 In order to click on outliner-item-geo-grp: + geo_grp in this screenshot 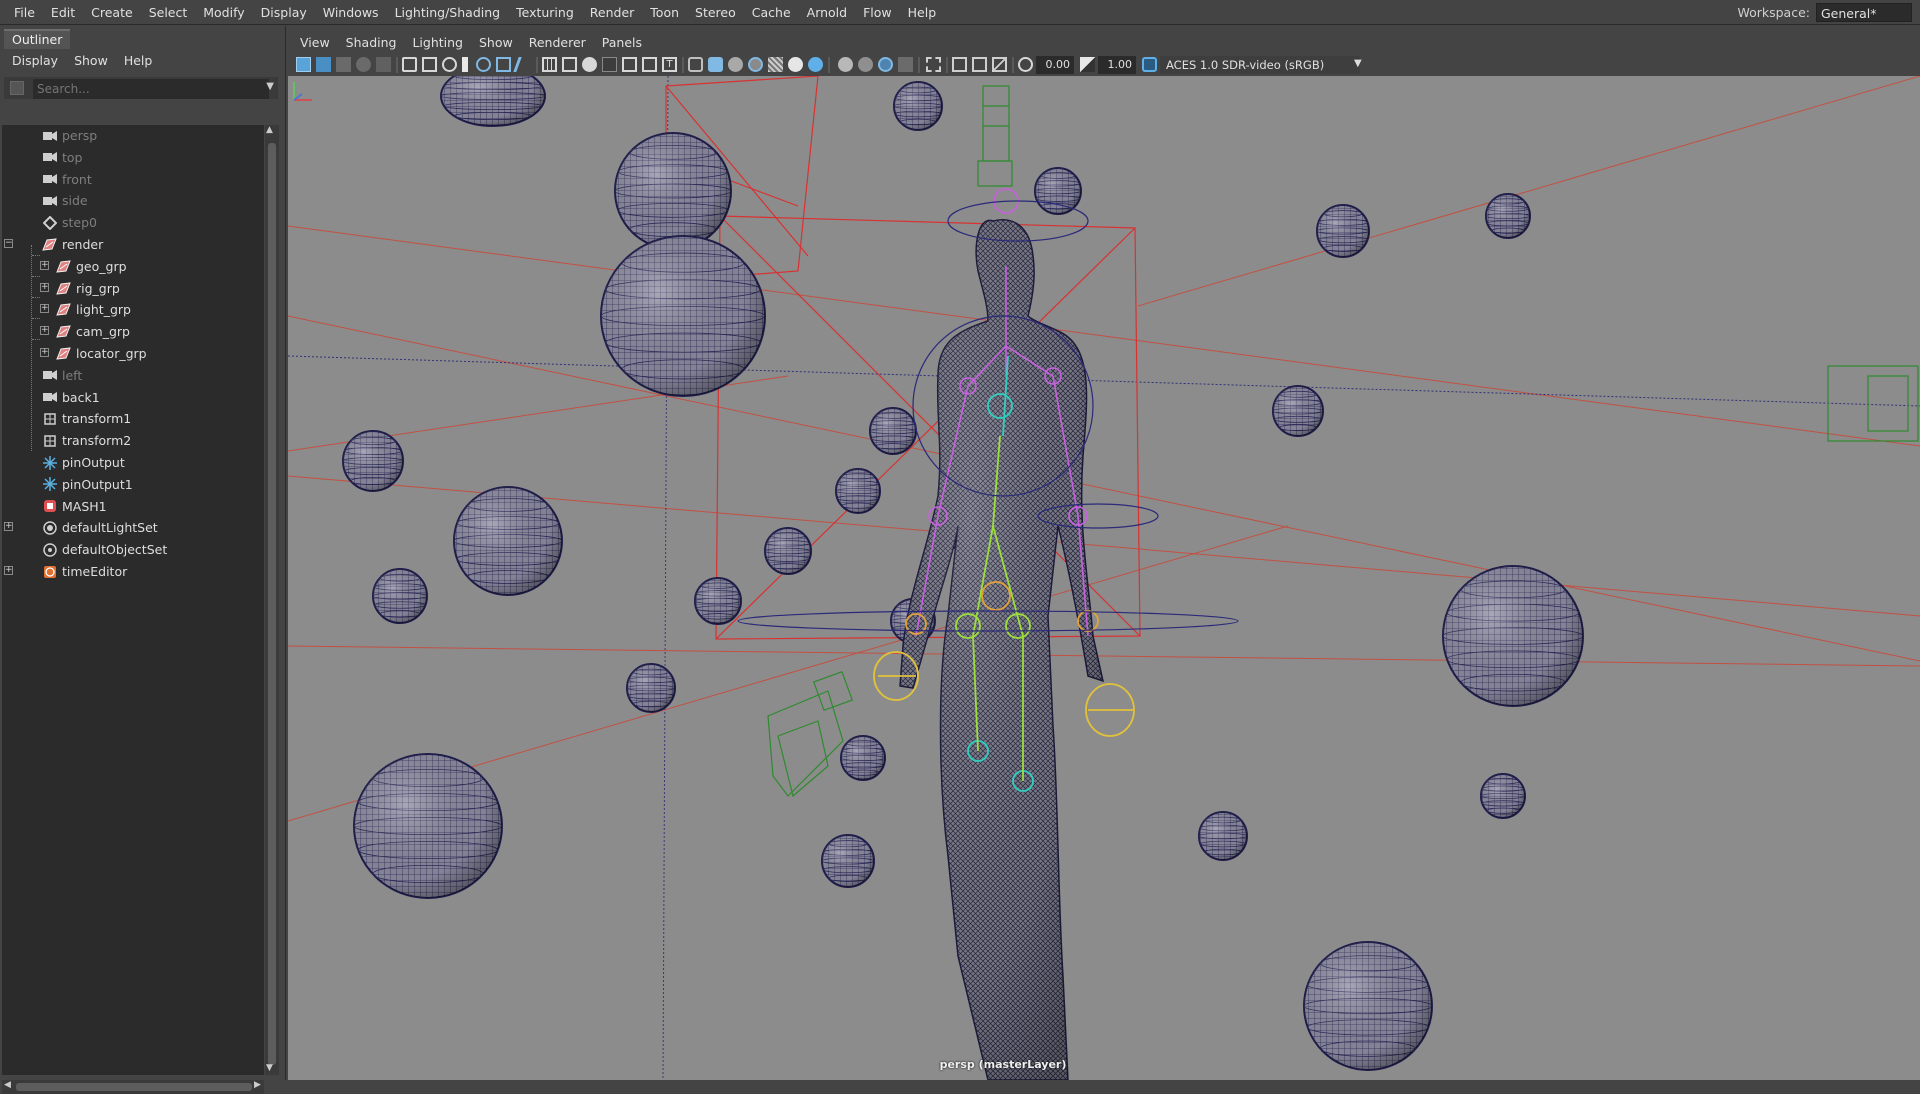, I will do `click(133, 266)`.